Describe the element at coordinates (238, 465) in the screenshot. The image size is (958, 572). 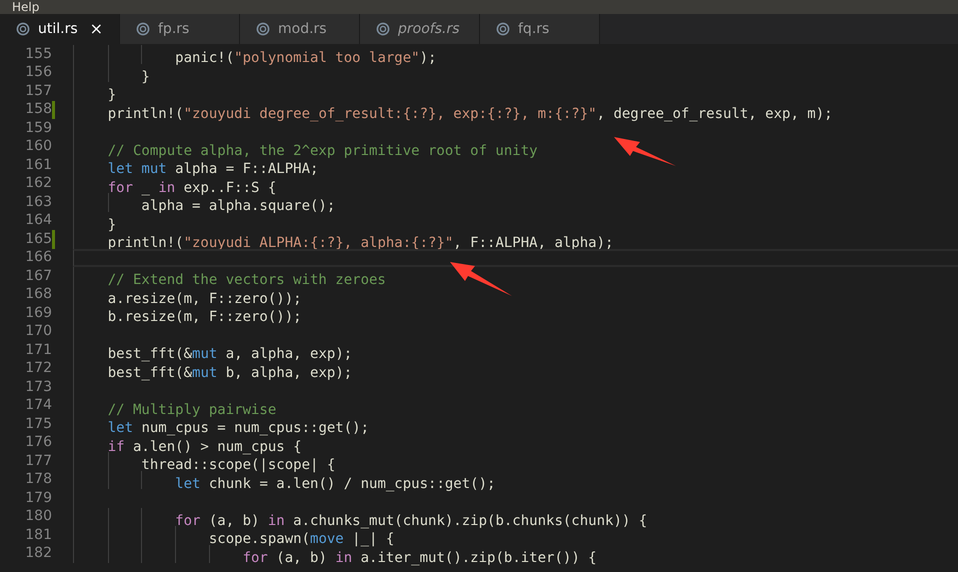
I see `code-line: thread::scope(|scope| {` at that location.